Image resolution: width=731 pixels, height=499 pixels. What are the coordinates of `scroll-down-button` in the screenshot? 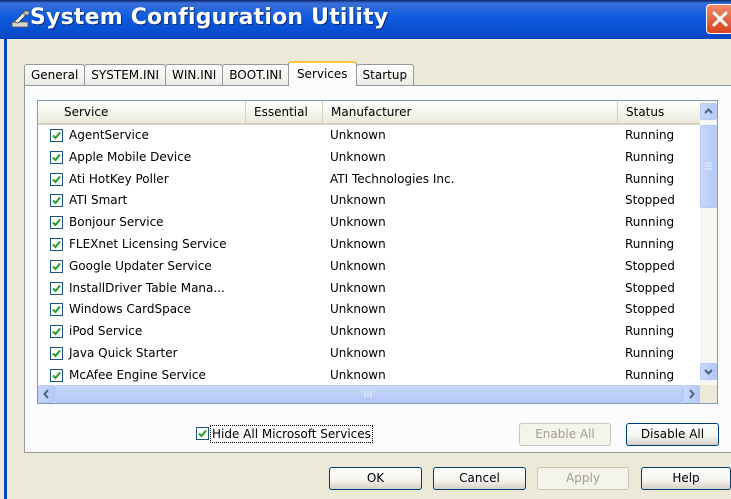 It's located at (708, 371).